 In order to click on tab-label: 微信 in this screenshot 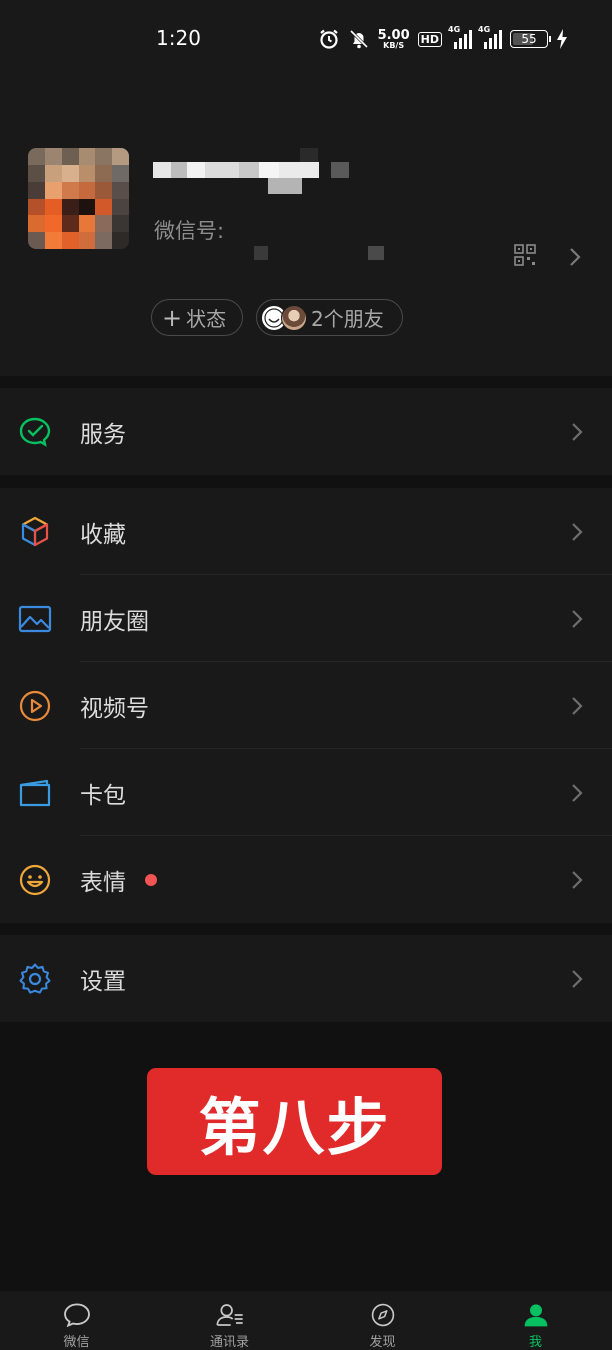, I will do `click(76, 1342)`.